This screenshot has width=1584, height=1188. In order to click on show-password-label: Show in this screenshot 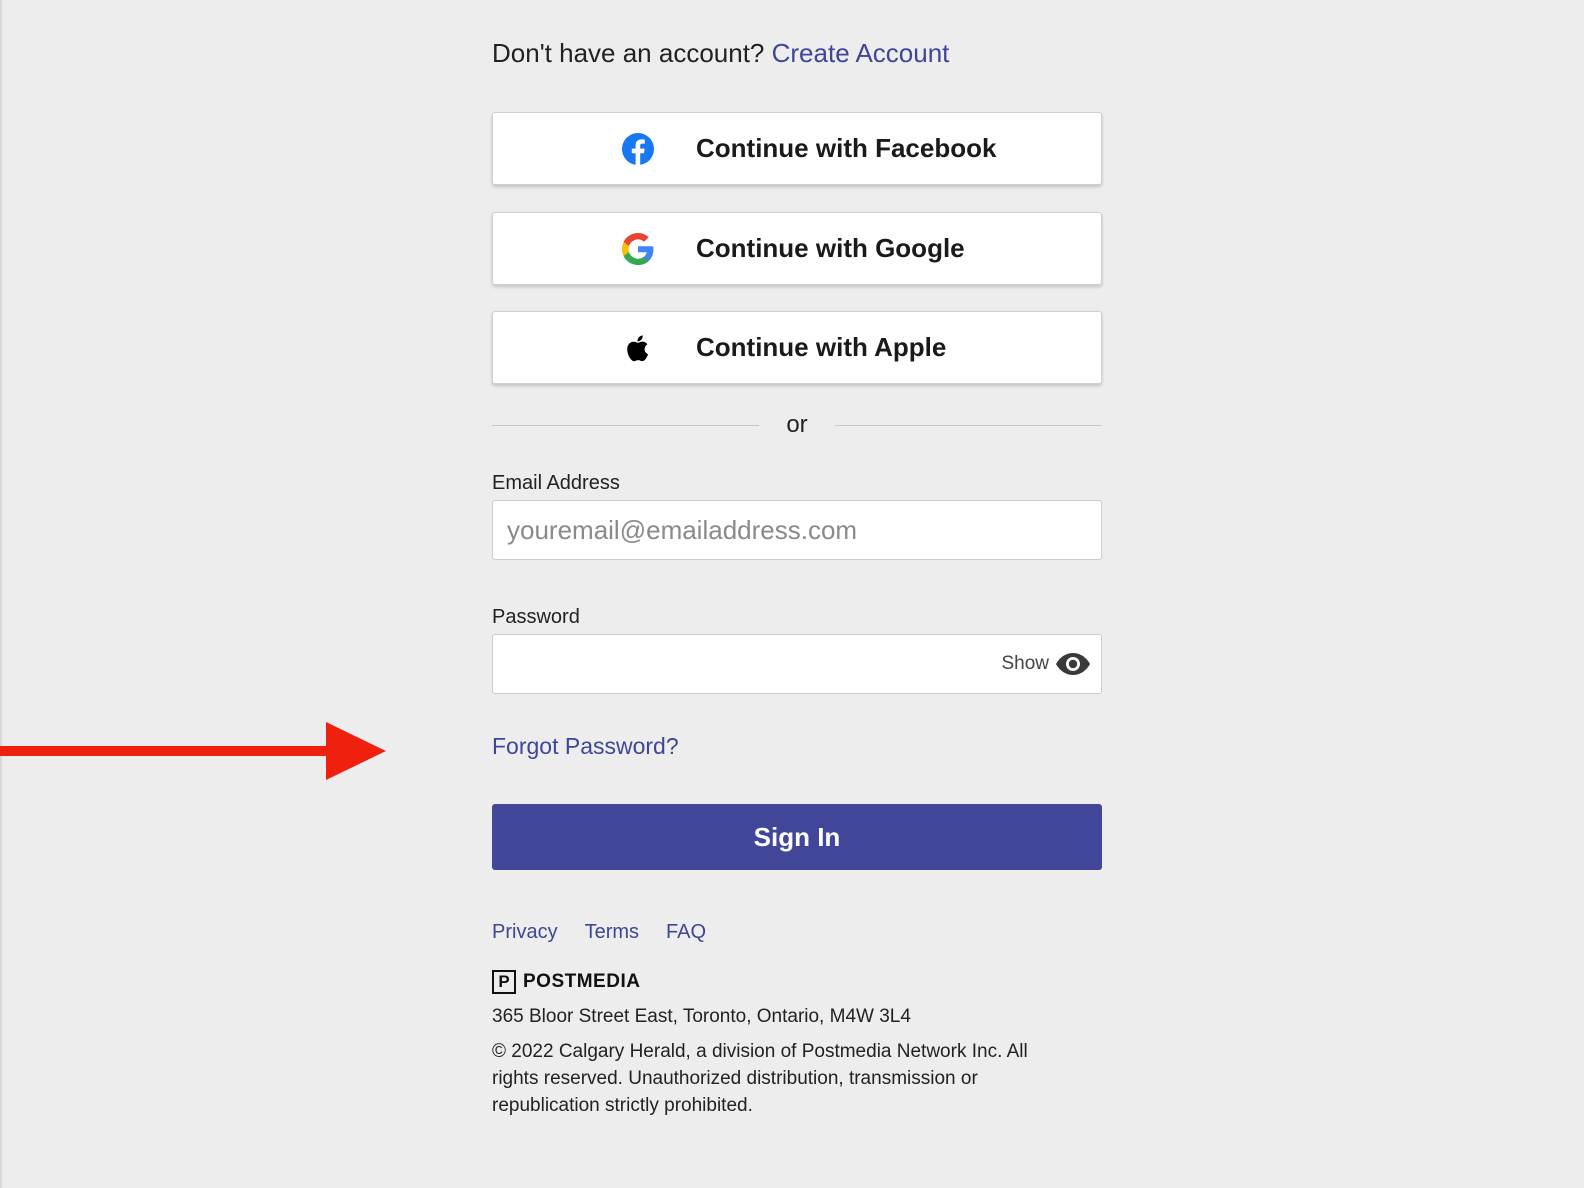, I will do `click(1025, 663)`.